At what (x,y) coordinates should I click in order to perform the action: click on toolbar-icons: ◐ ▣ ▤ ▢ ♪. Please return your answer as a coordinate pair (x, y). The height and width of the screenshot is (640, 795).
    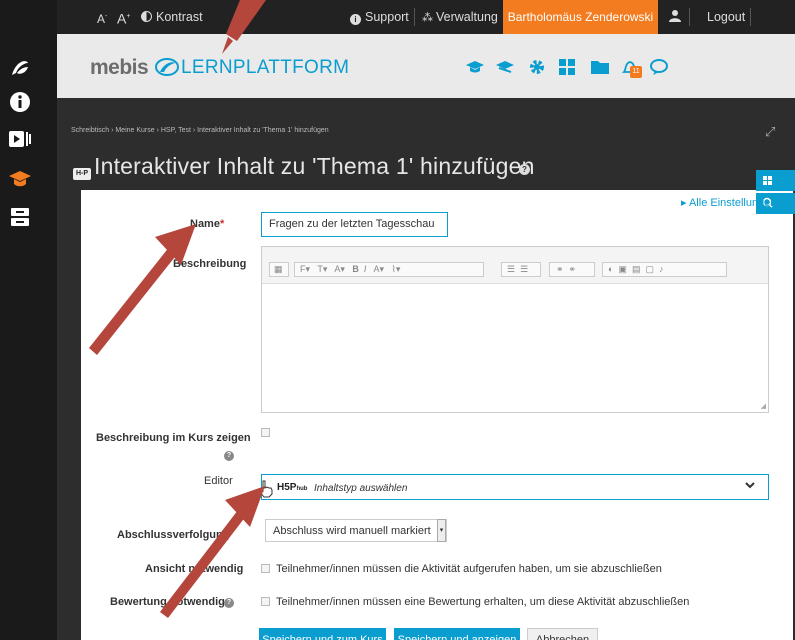
    Looking at the image, I should click on (636, 269).